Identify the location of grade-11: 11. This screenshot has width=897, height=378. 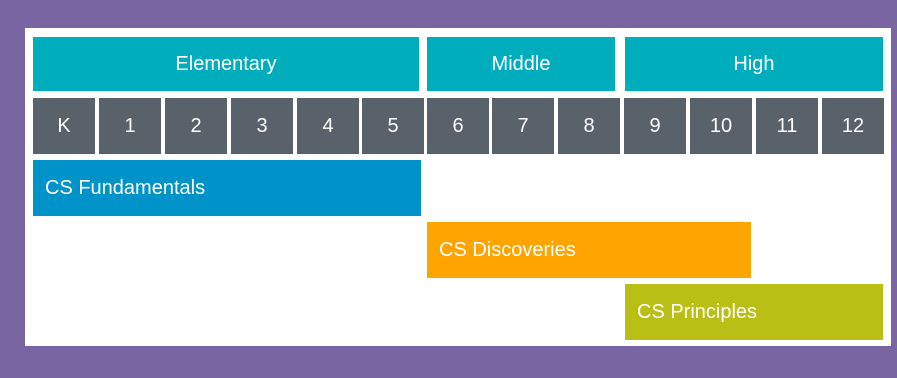
(787, 126).